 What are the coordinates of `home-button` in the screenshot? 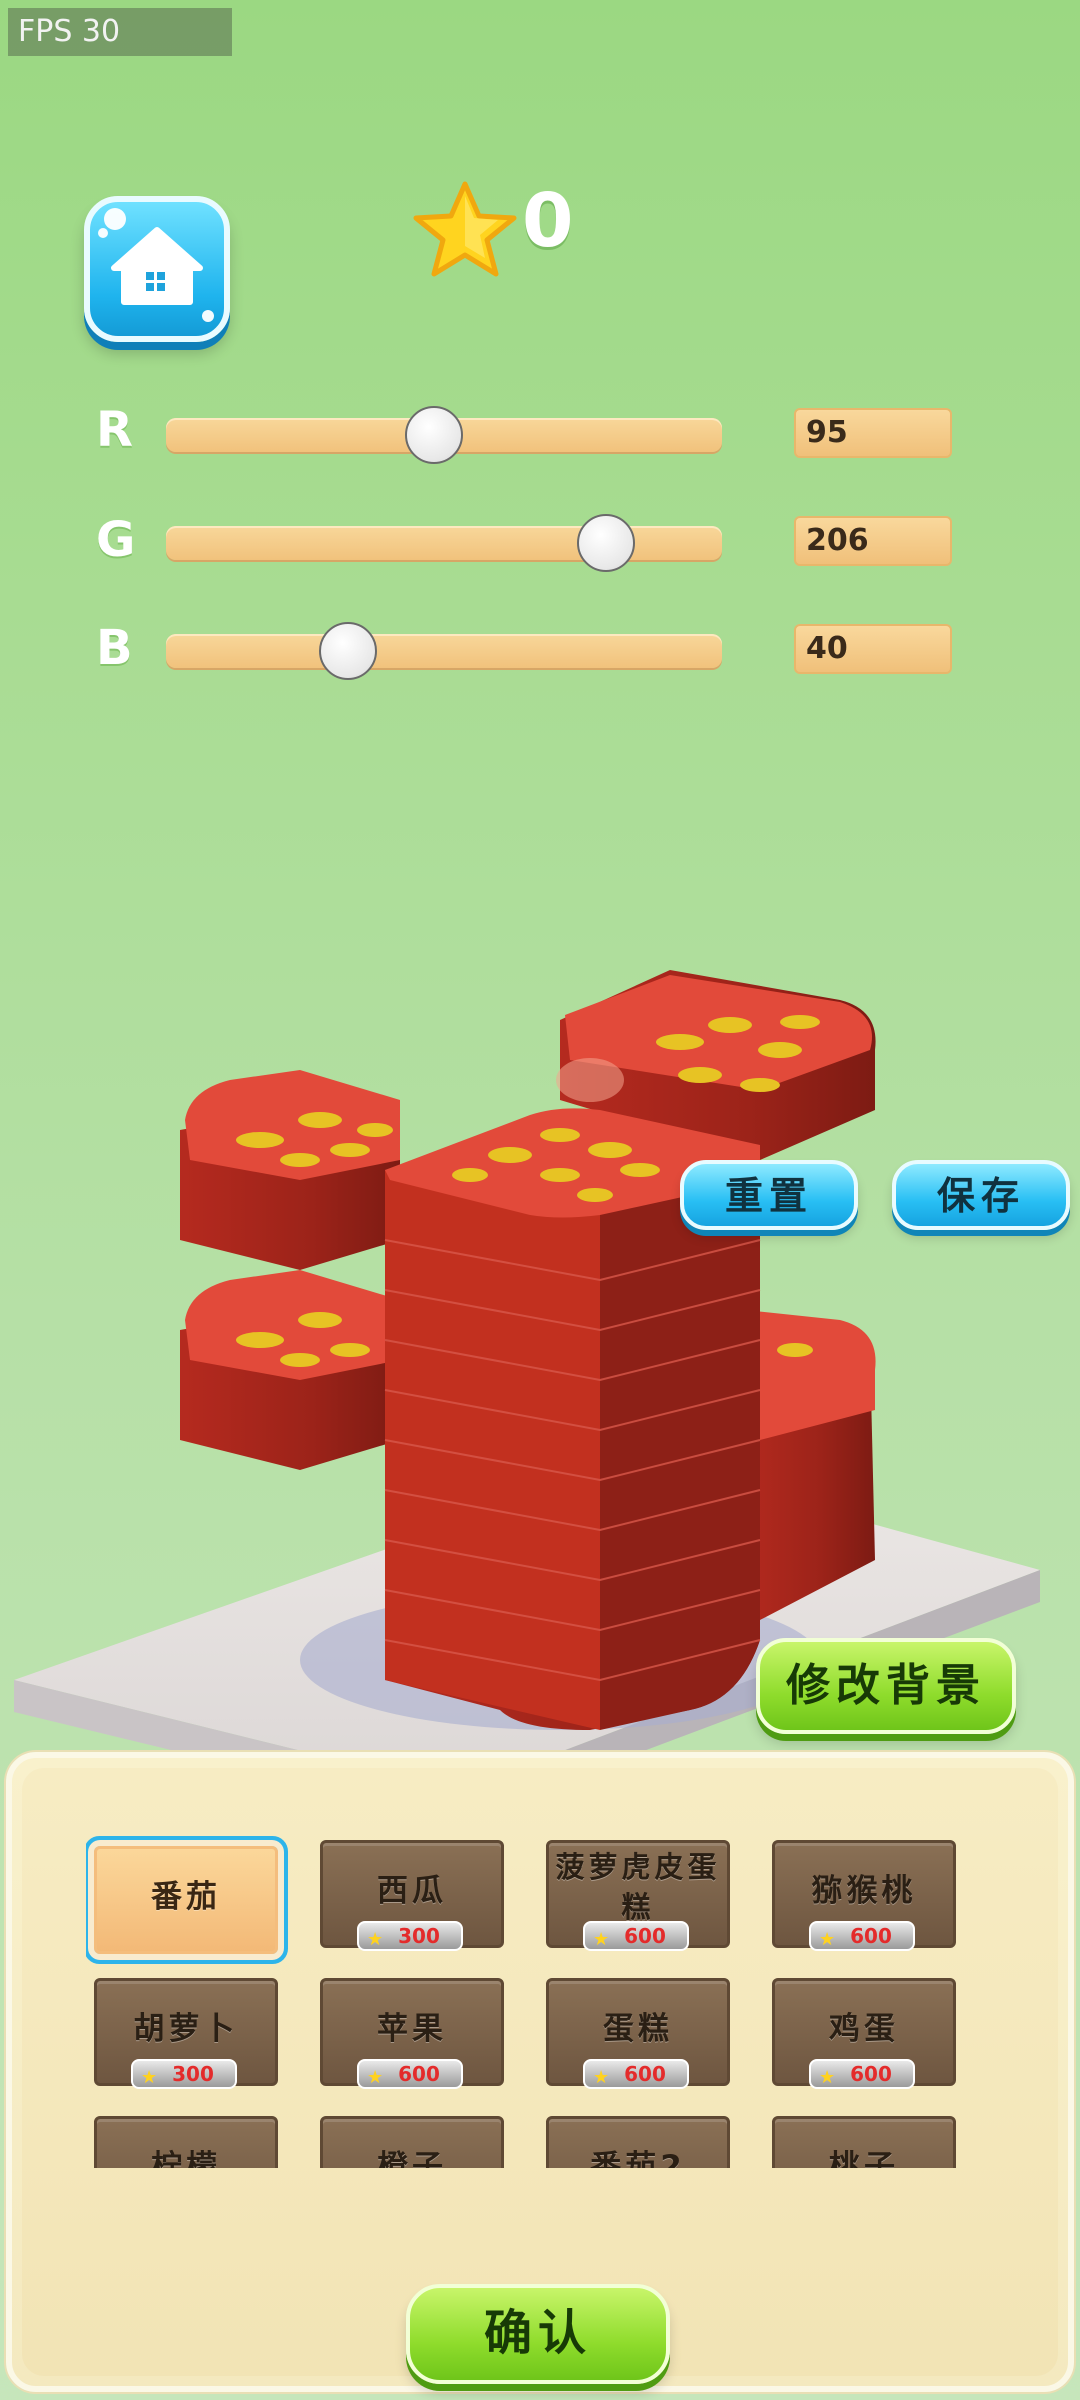 It's located at (157, 269).